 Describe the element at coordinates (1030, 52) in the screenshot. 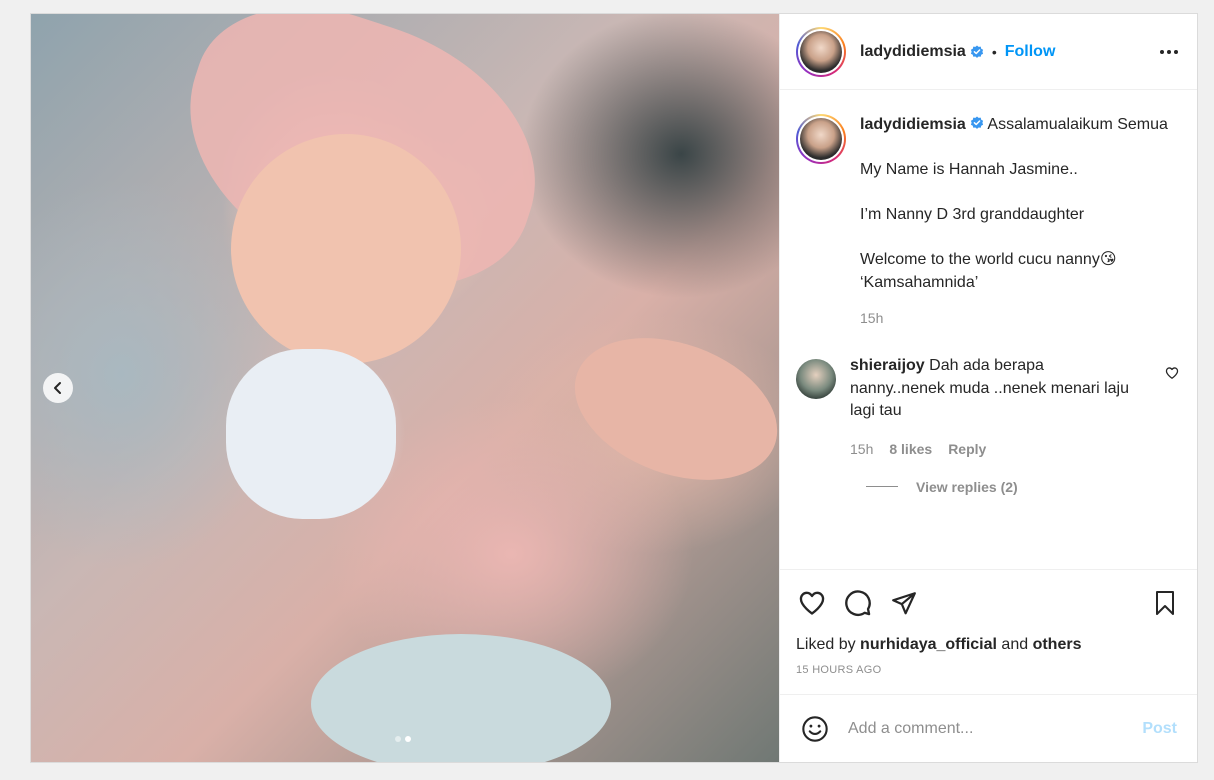

I see `follow-button: Follow` at that location.